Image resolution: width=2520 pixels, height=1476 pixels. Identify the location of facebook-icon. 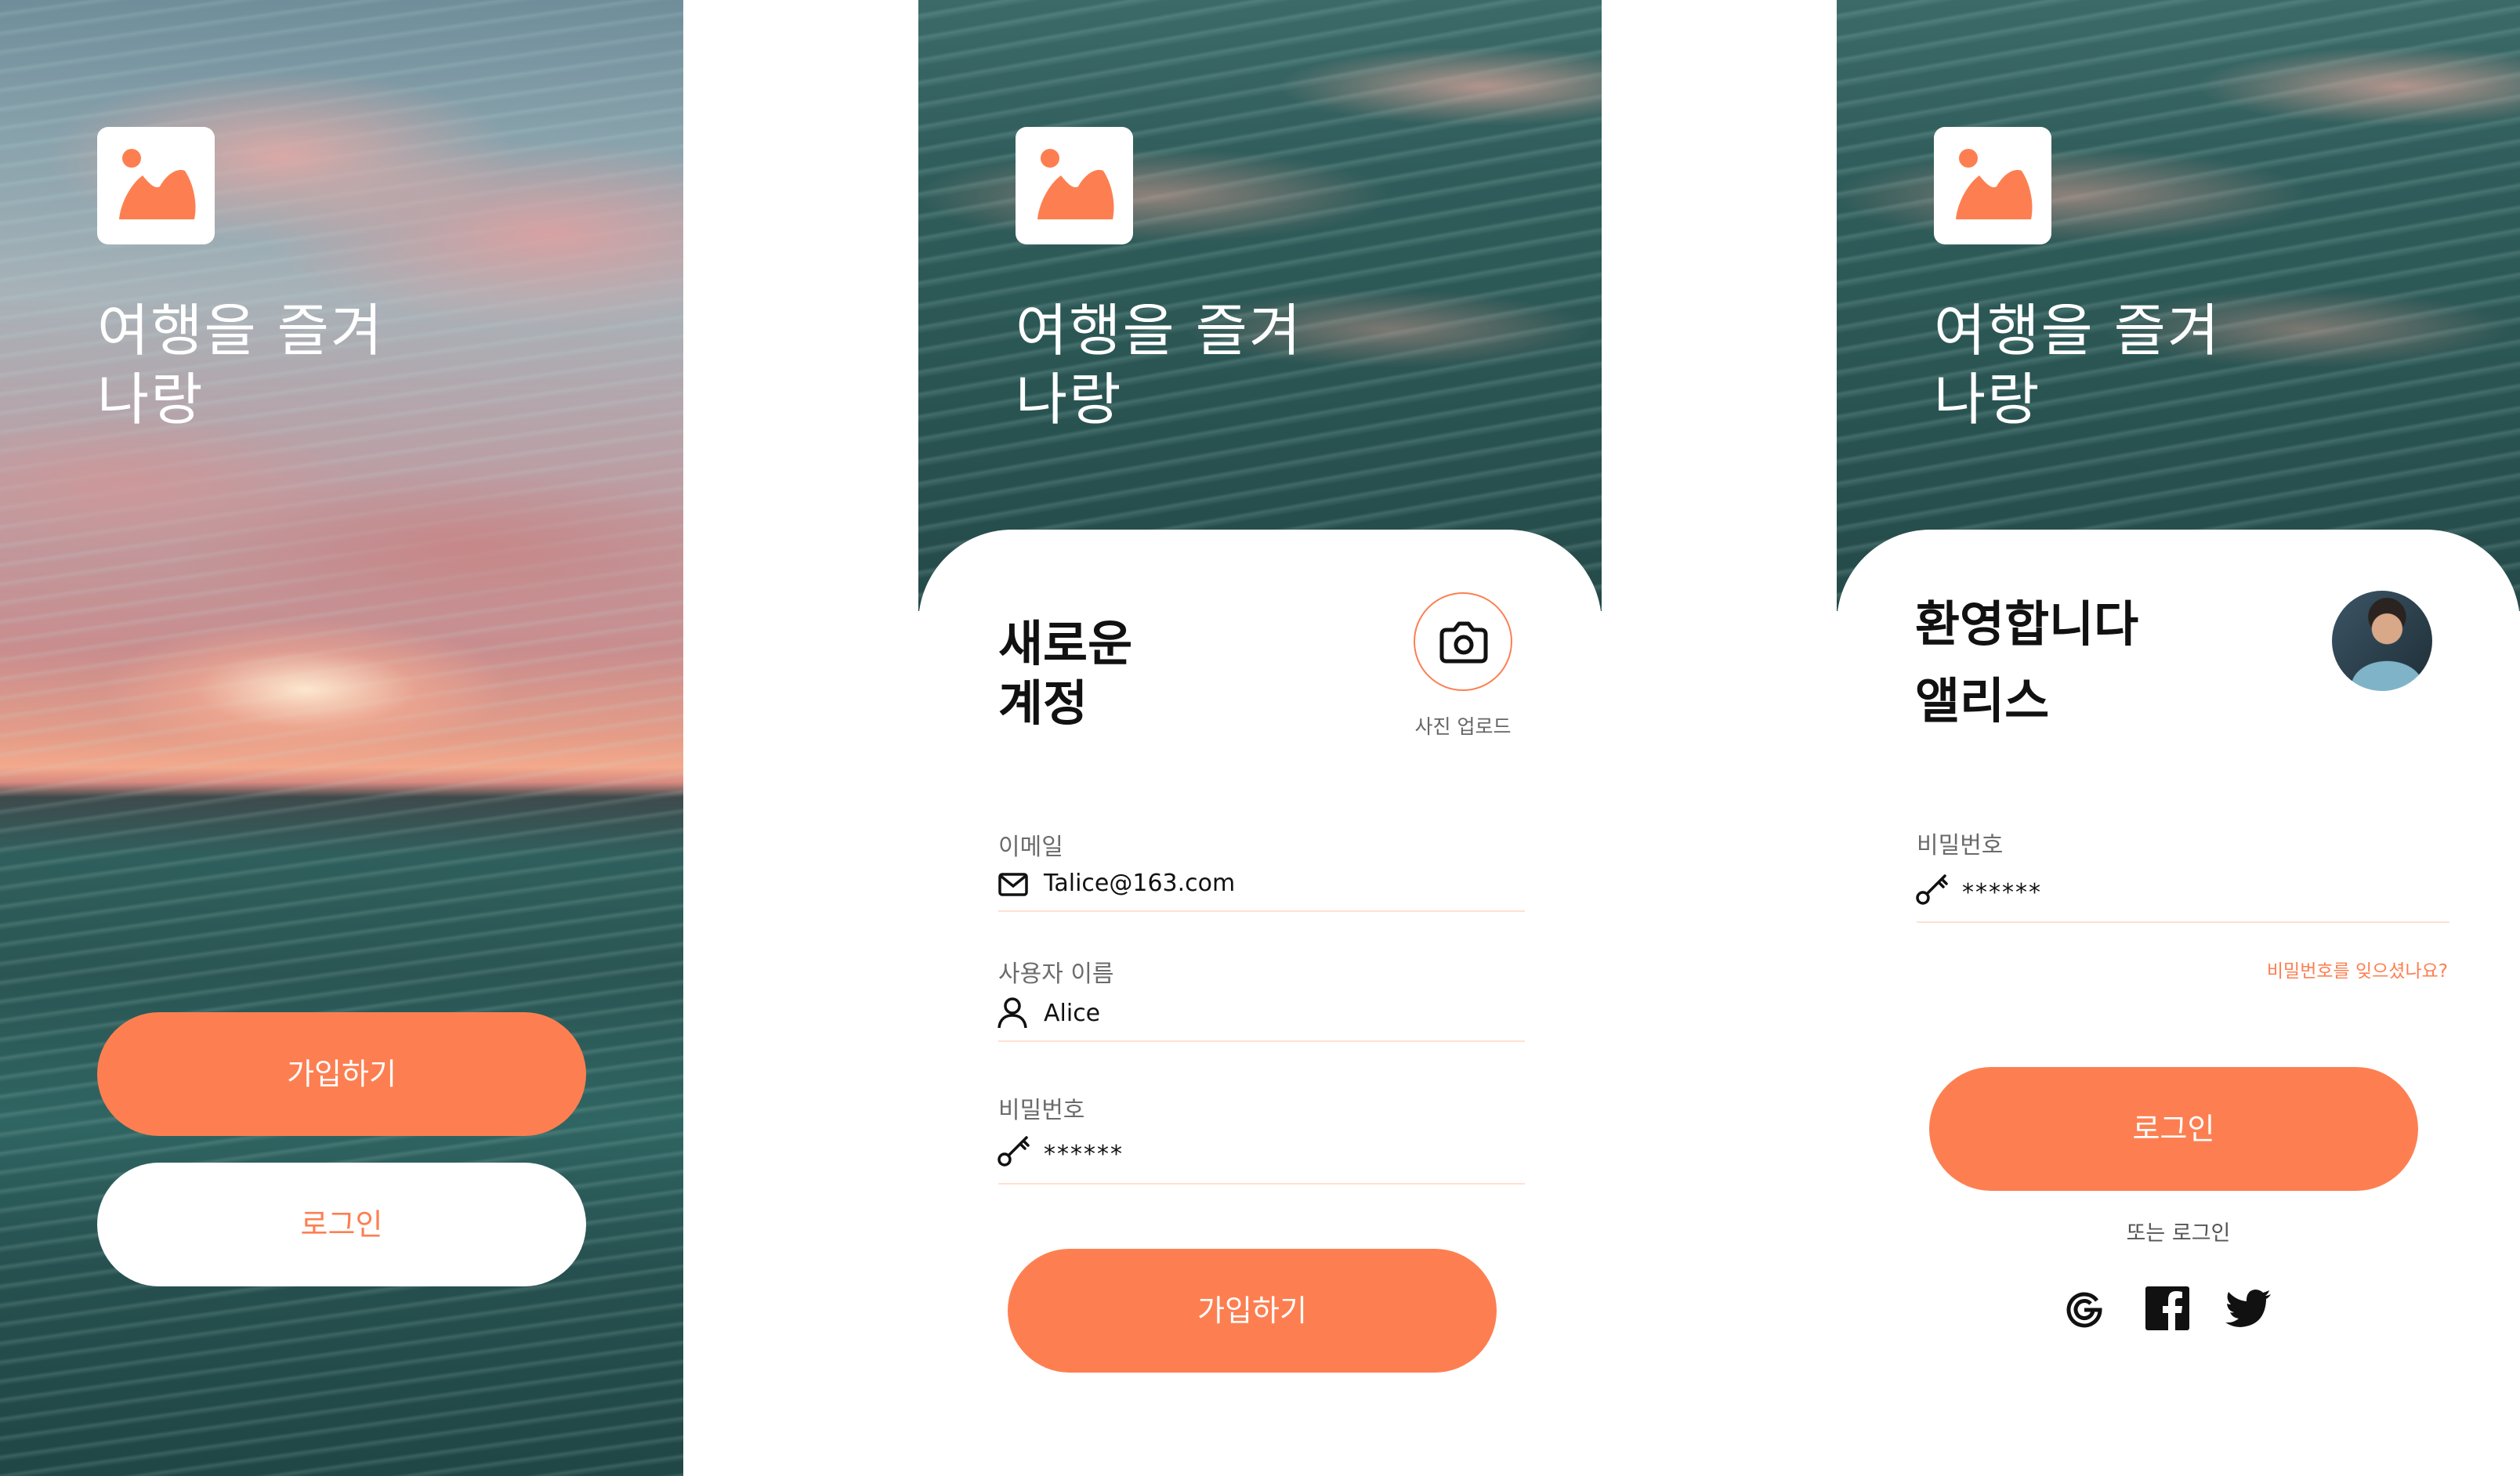
(2167, 1308).